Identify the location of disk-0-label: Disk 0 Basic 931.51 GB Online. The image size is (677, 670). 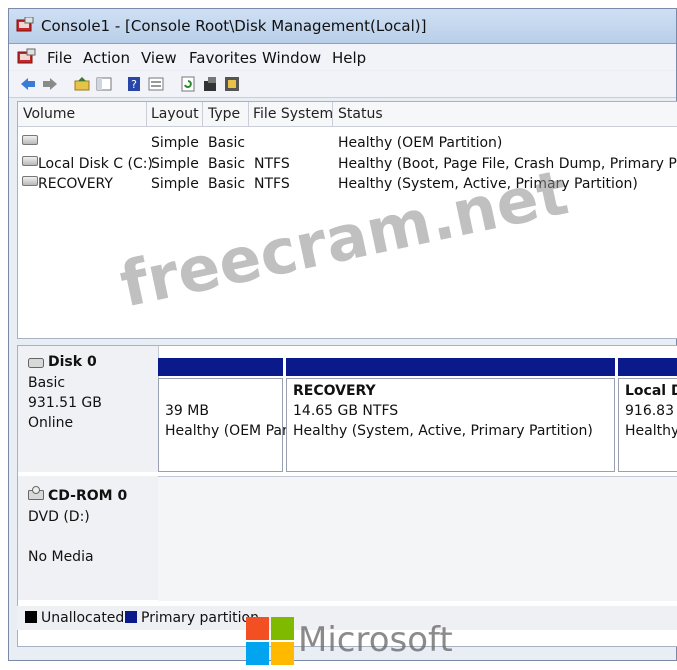
(88, 409).